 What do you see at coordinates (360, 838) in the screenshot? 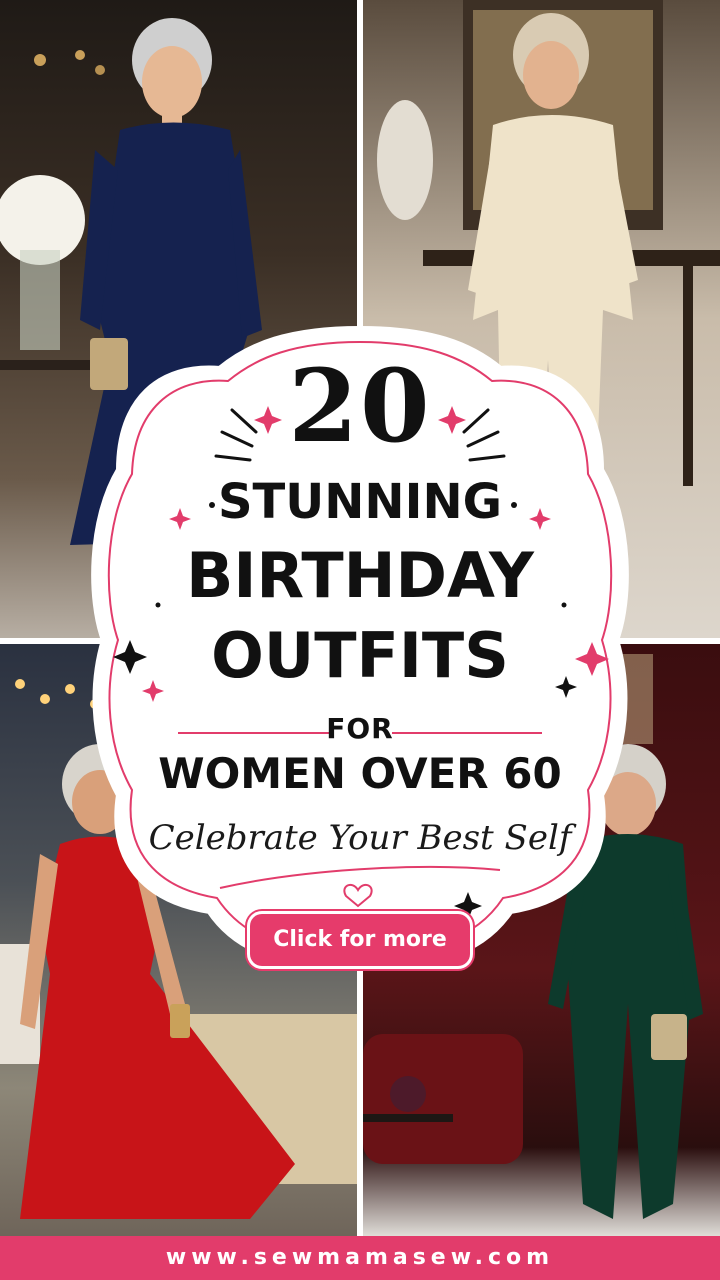
I see `tagline: Celebrate Your Best Self` at bounding box center [360, 838].